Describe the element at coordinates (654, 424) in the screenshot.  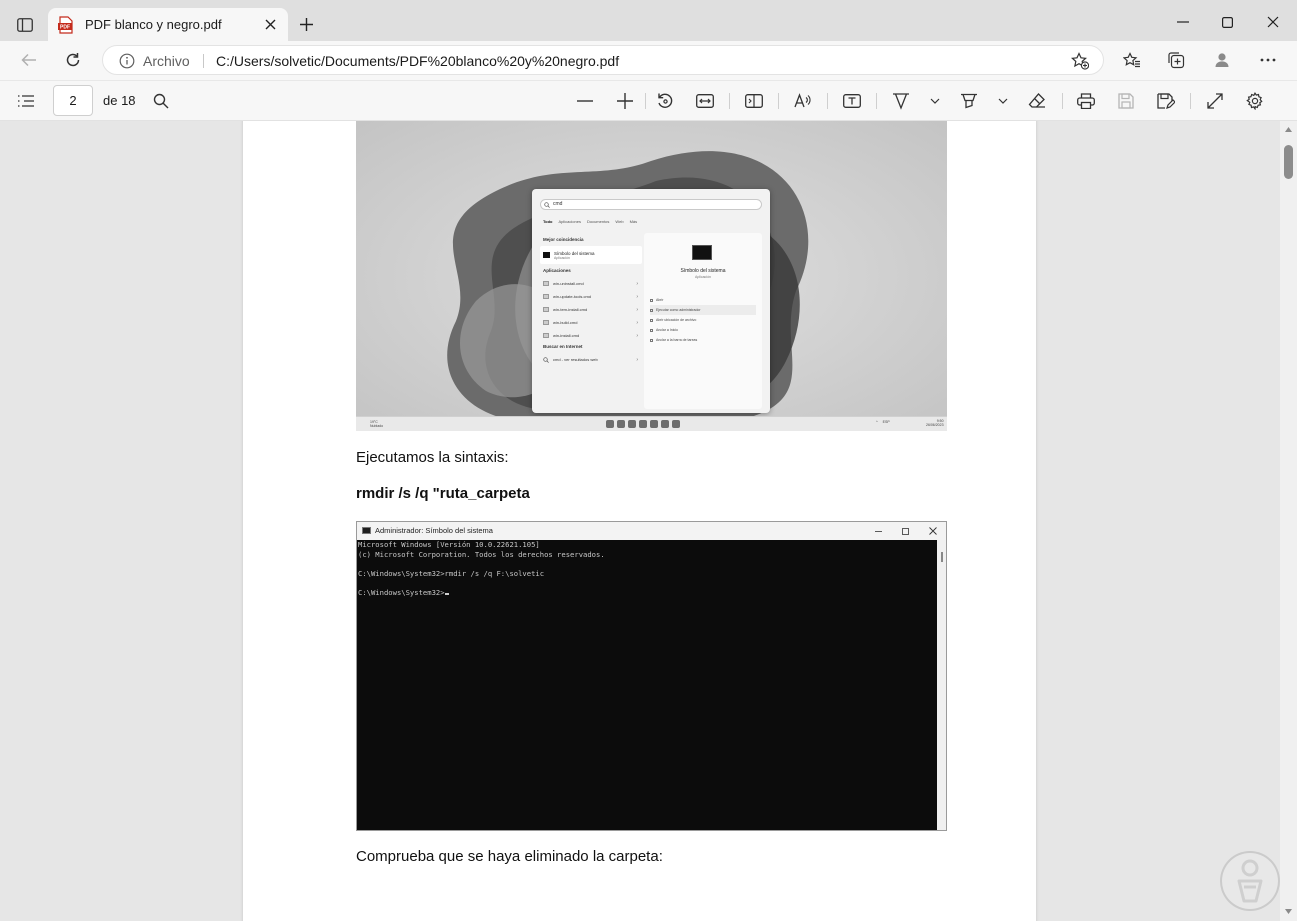
I see `explorer-icon` at that location.